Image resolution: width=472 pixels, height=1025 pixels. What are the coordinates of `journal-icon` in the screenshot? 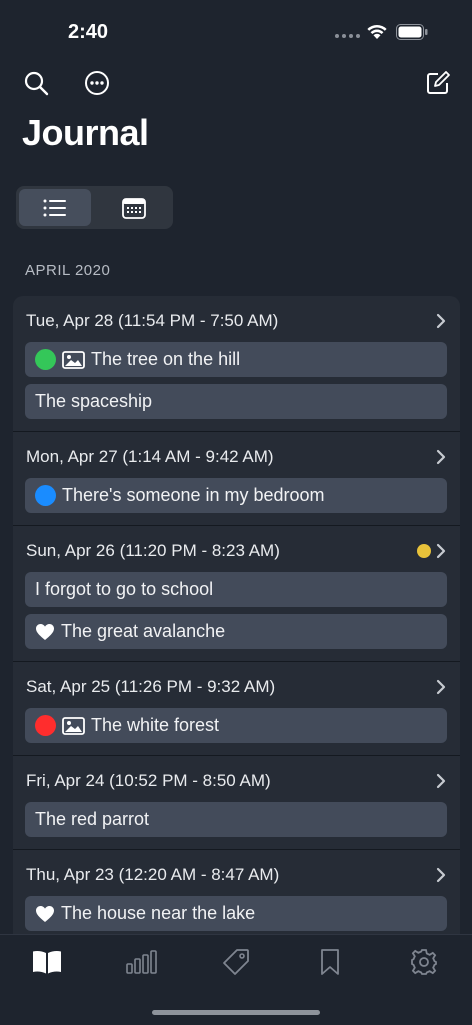 It's located at (47, 962).